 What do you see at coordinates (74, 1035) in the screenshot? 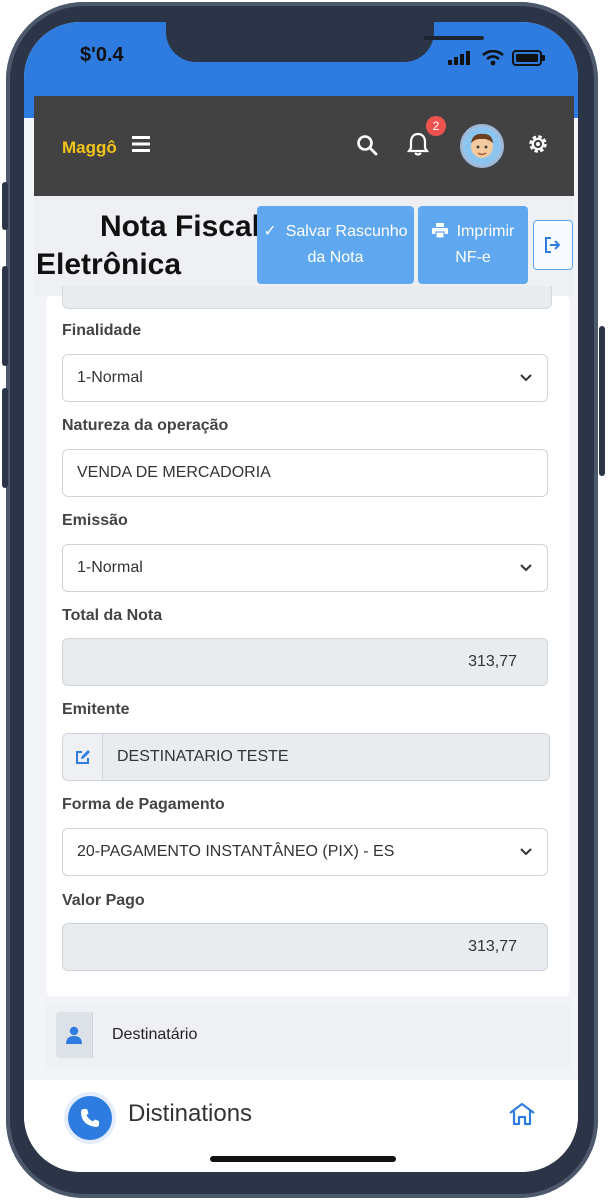
I see `user-icon` at bounding box center [74, 1035].